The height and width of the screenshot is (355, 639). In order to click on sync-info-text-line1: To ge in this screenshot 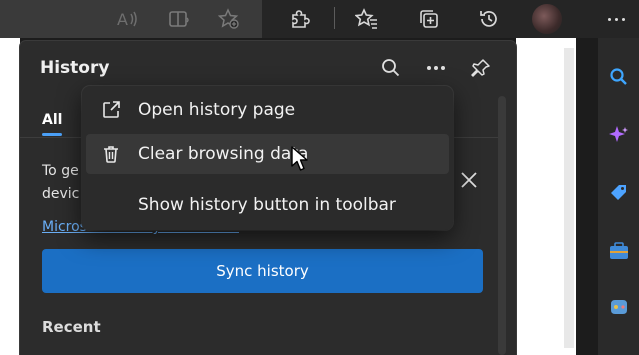, I will do `click(60, 171)`.